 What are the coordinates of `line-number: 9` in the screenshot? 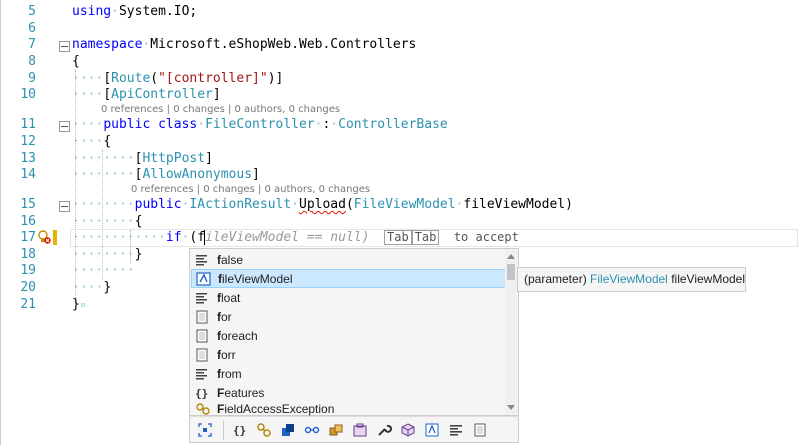 It's located at (32, 78).